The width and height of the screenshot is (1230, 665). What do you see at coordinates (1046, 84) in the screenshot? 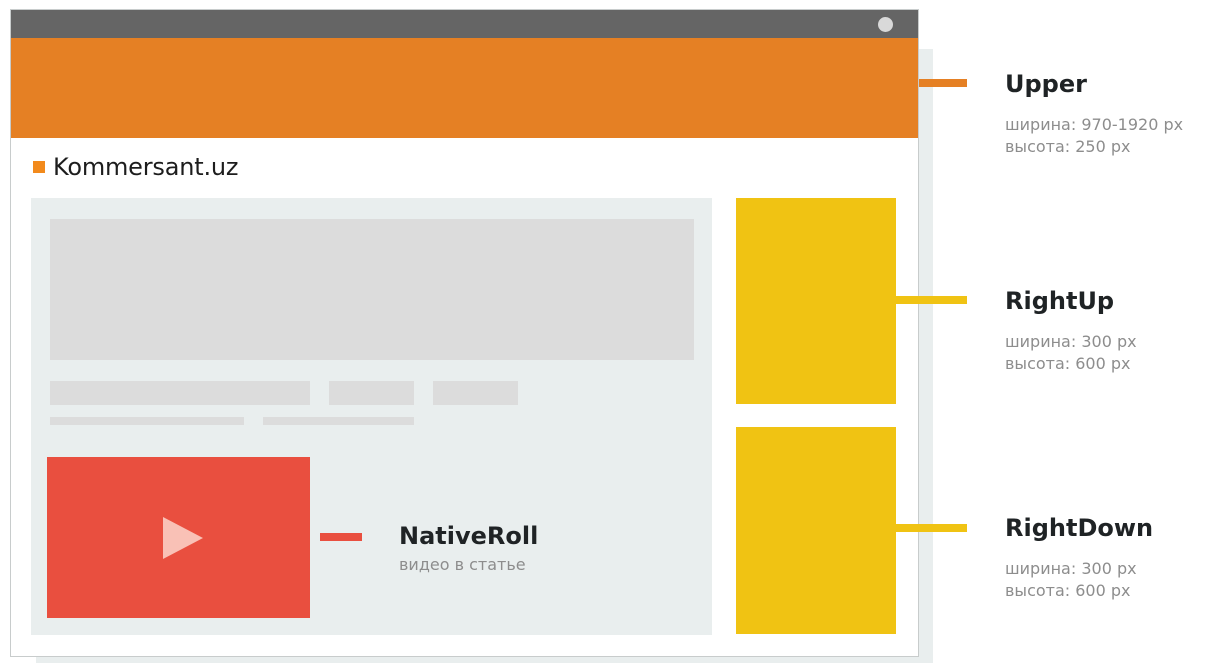
I see `upper-label-title: Upper` at bounding box center [1046, 84].